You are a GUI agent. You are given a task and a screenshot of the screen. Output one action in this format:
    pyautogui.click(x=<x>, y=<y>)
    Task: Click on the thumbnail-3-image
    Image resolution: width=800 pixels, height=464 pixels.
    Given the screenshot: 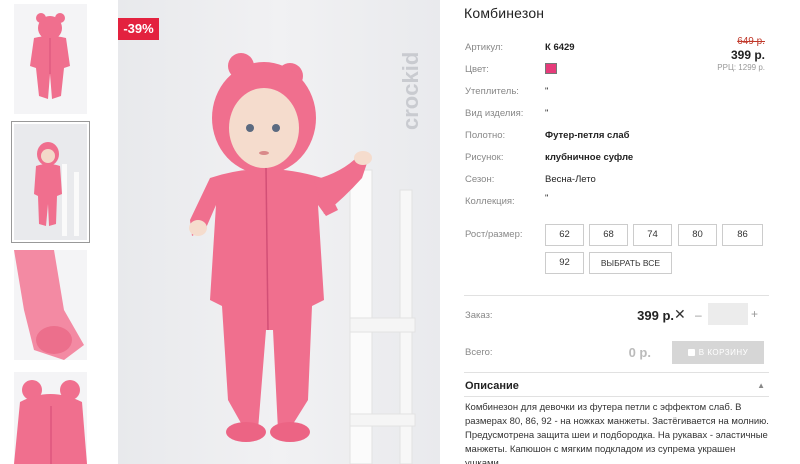 What is the action you would take?
    pyautogui.click(x=50, y=305)
    